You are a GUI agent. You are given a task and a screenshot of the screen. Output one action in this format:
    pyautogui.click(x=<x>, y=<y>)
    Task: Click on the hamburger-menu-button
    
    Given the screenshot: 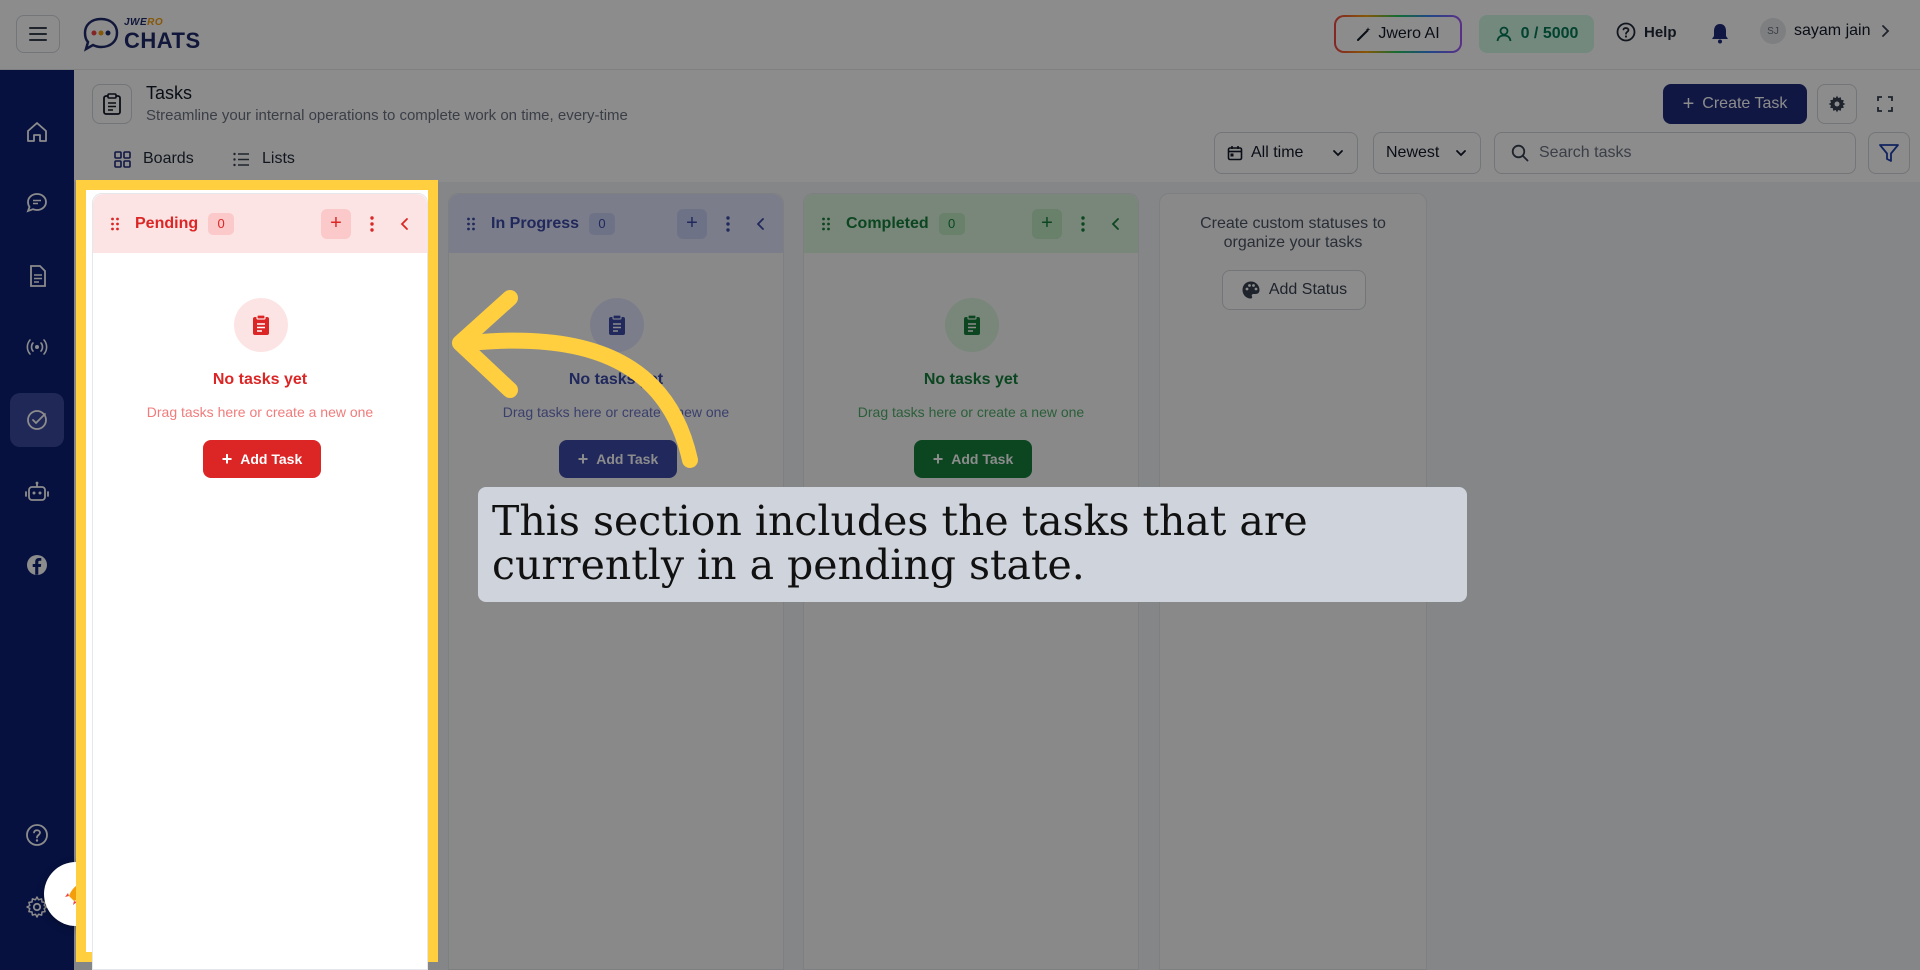 What is the action you would take?
    pyautogui.click(x=38, y=34)
    